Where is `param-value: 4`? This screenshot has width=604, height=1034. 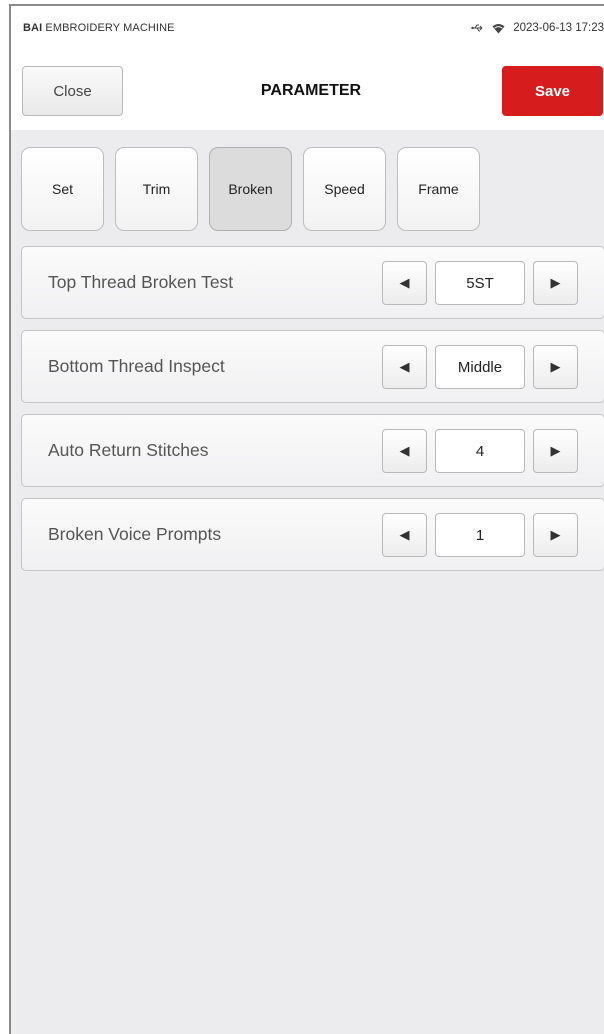 param-value: 4 is located at coordinates (480, 451).